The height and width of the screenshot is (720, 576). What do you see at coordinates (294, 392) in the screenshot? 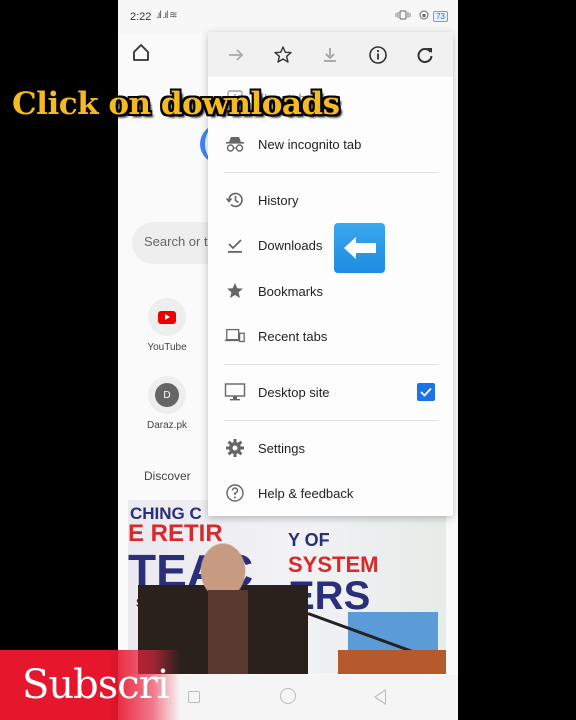
I see `menu-item-label: Desktop site` at bounding box center [294, 392].